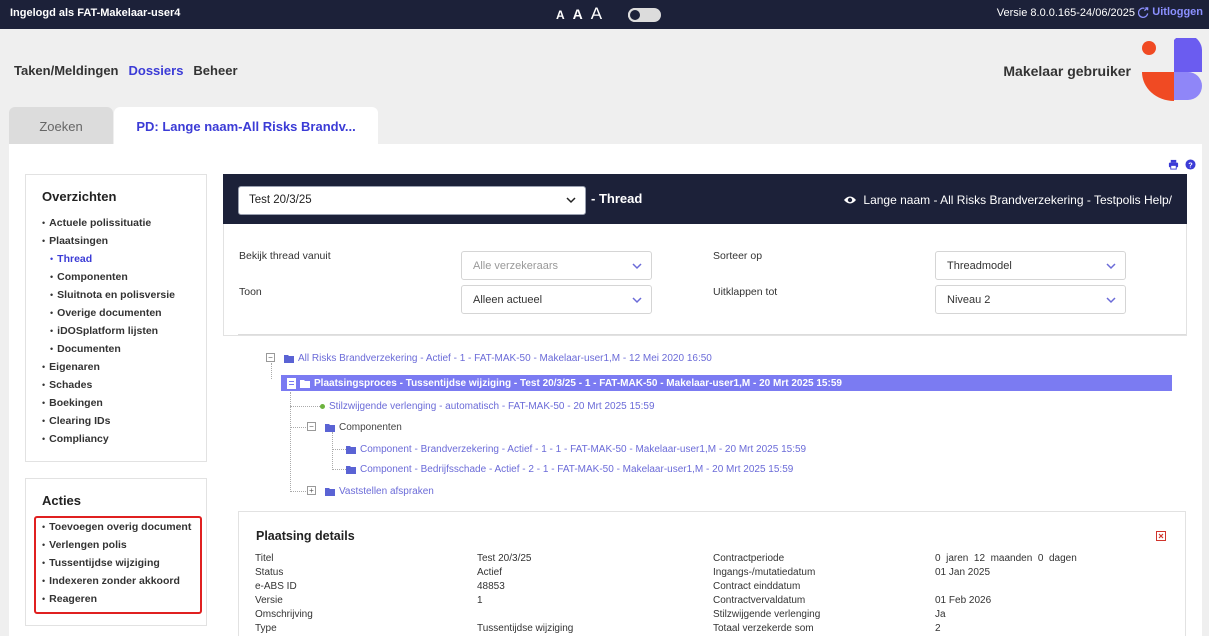  What do you see at coordinates (156, 70) in the screenshot?
I see `nav-dossiers: Dossiers` at bounding box center [156, 70].